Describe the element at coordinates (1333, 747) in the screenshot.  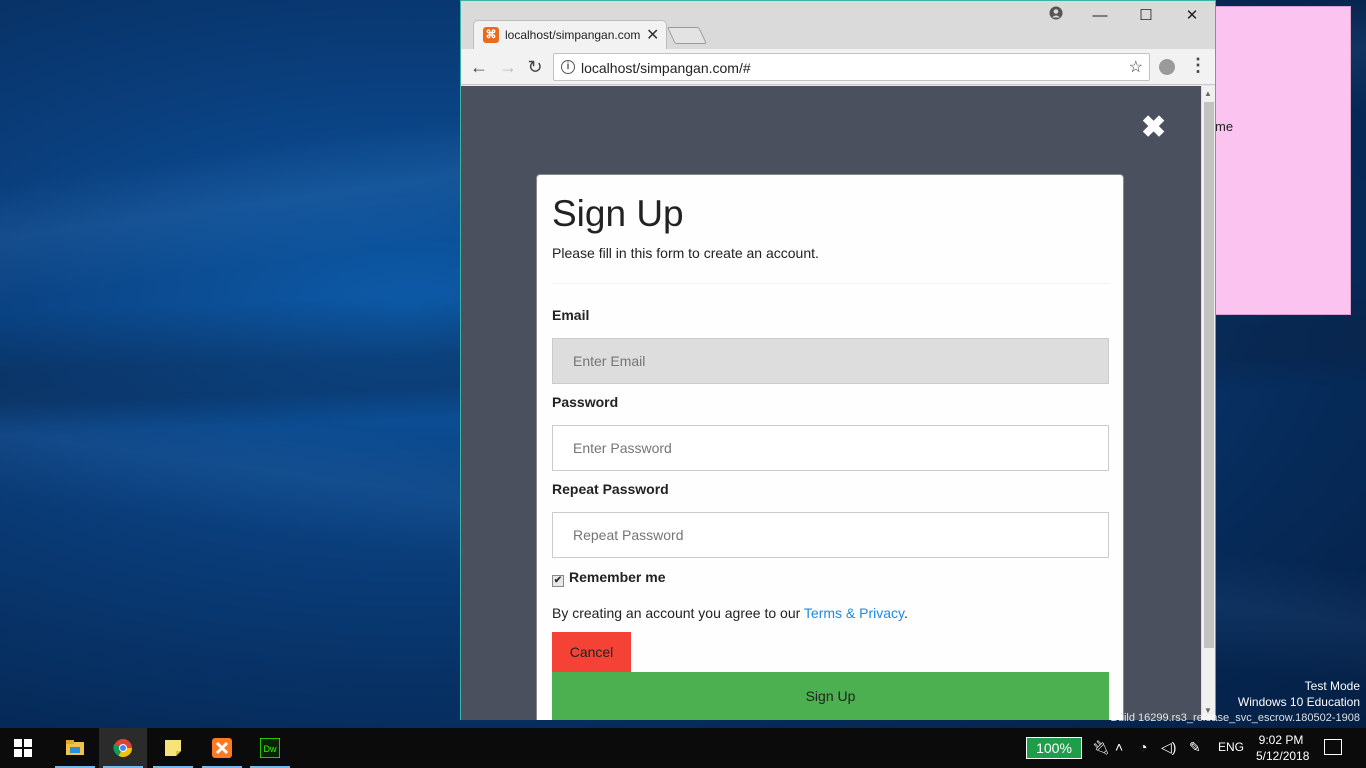
I see `action-center-icon` at that location.